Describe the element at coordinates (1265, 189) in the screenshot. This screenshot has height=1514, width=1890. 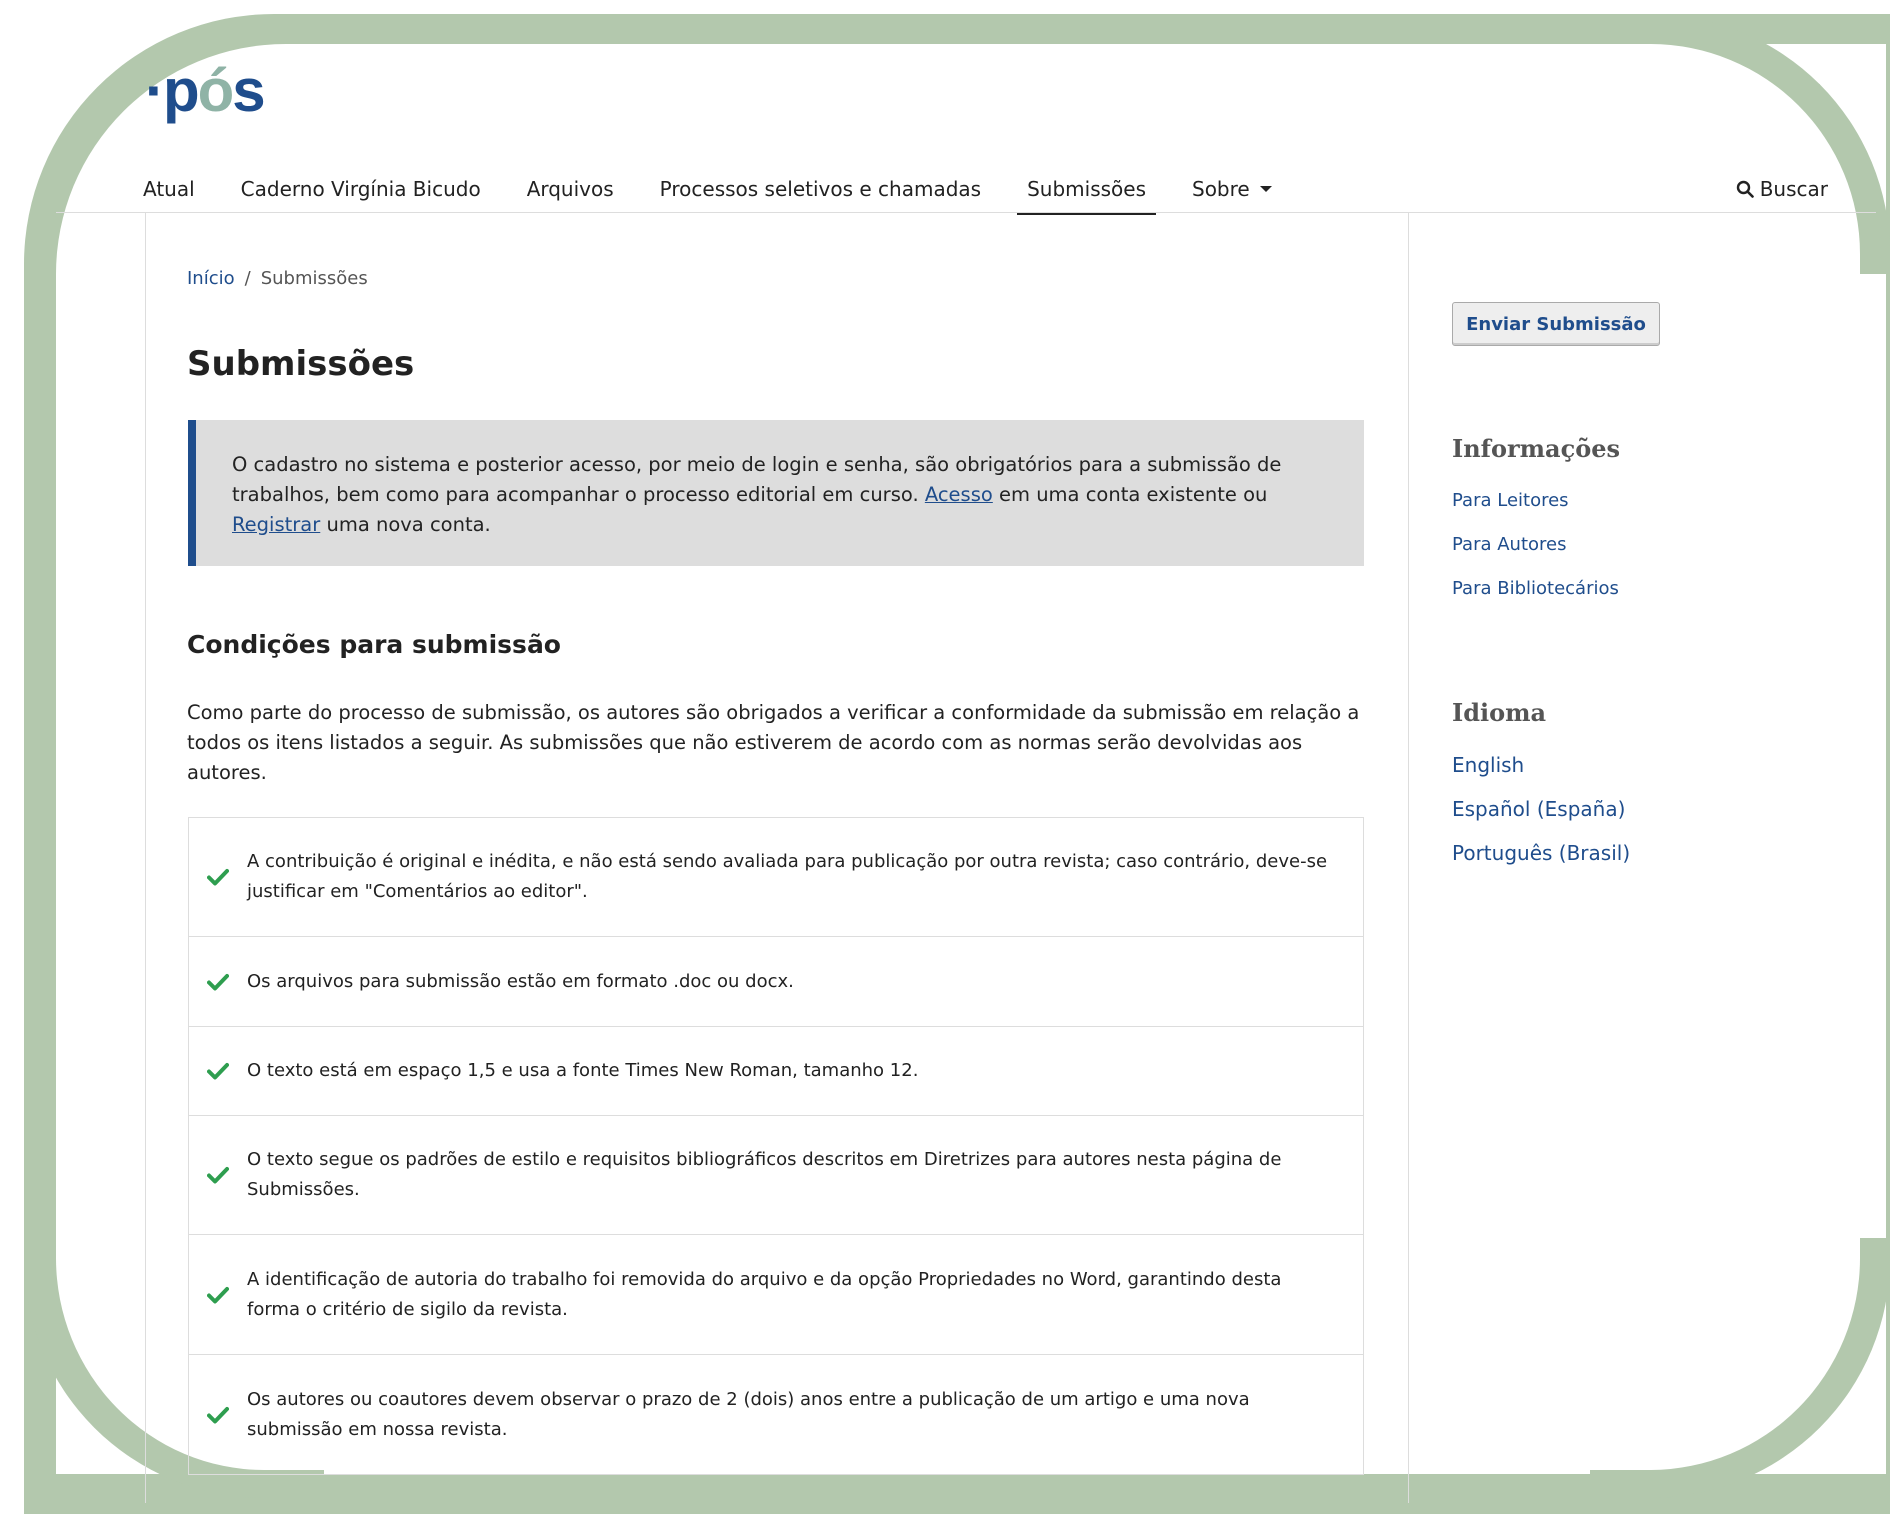
I see `chevron-down-icon` at that location.